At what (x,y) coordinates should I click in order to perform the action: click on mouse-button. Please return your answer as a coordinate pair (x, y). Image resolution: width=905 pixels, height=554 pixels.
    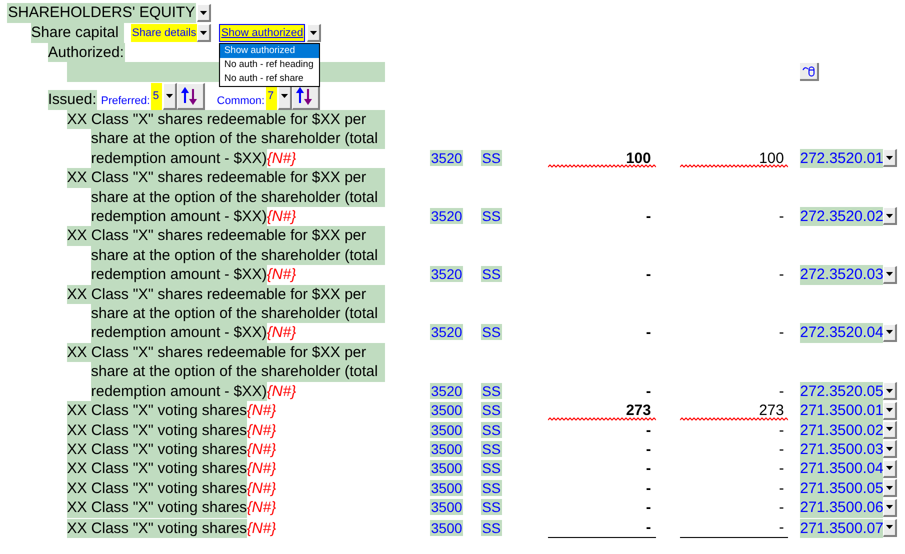
    Looking at the image, I should click on (809, 72).